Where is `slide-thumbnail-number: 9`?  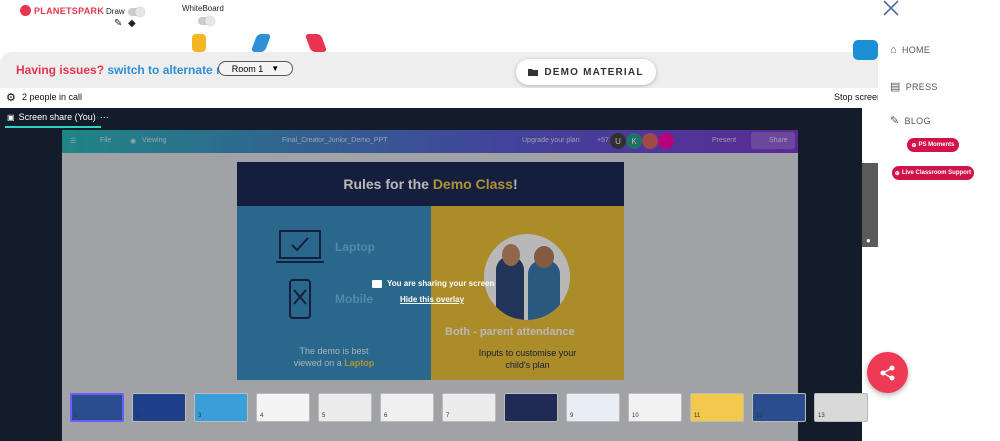 slide-thumbnail-number: 9 is located at coordinates (572, 416).